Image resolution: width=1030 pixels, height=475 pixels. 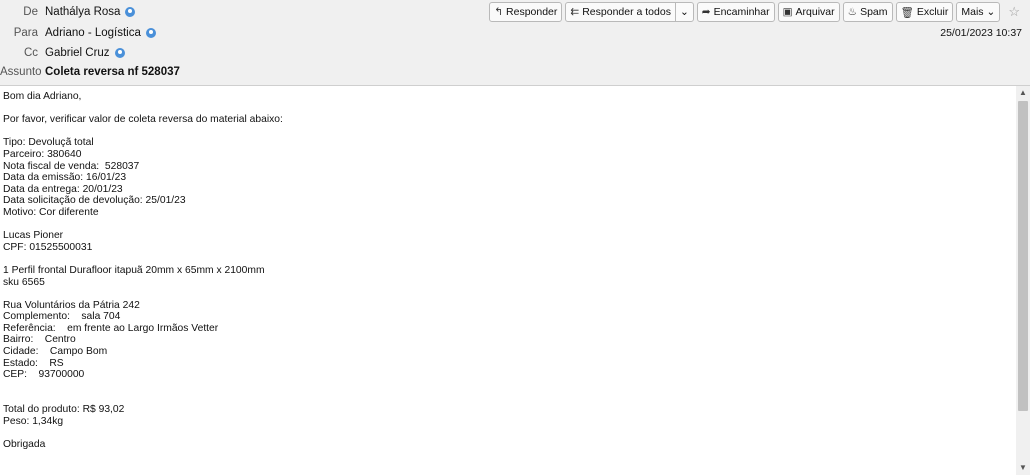 I want to click on reply-all-icon: ⇇, so click(x=575, y=12).